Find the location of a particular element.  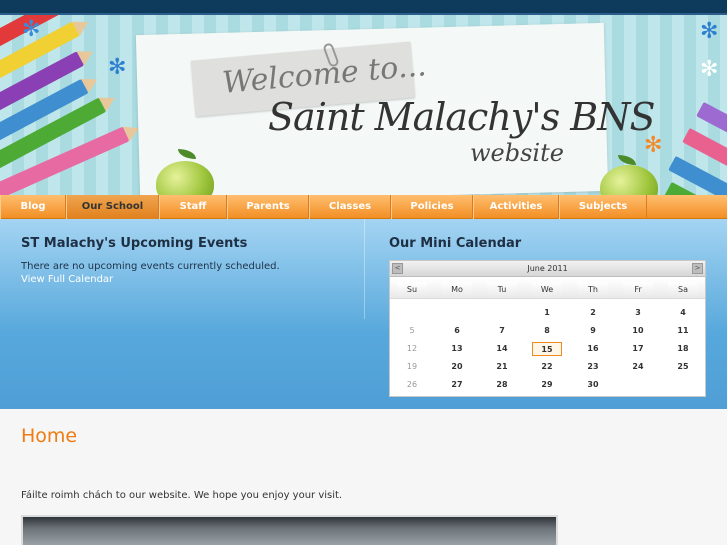

calendar-day: 19 is located at coordinates (412, 367).